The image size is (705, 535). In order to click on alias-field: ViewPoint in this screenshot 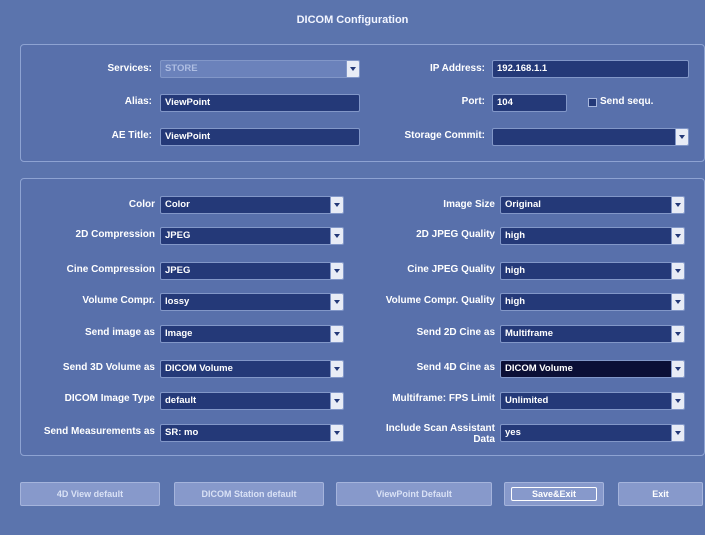, I will do `click(260, 103)`.